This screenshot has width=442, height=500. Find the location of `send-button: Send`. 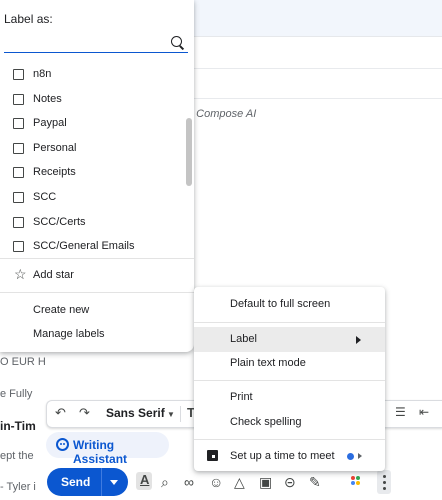

send-button: Send is located at coordinates (87, 482).